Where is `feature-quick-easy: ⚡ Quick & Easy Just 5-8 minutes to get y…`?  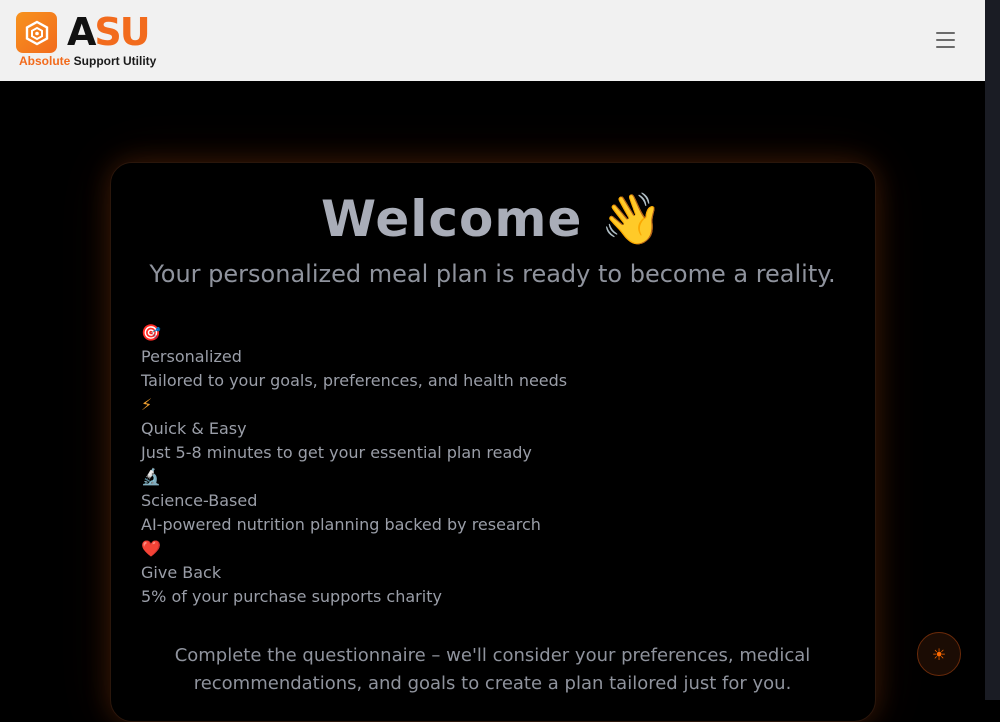 feature-quick-easy: ⚡ Quick & Easy Just 5-8 minutes to get y… is located at coordinates (461, 429).